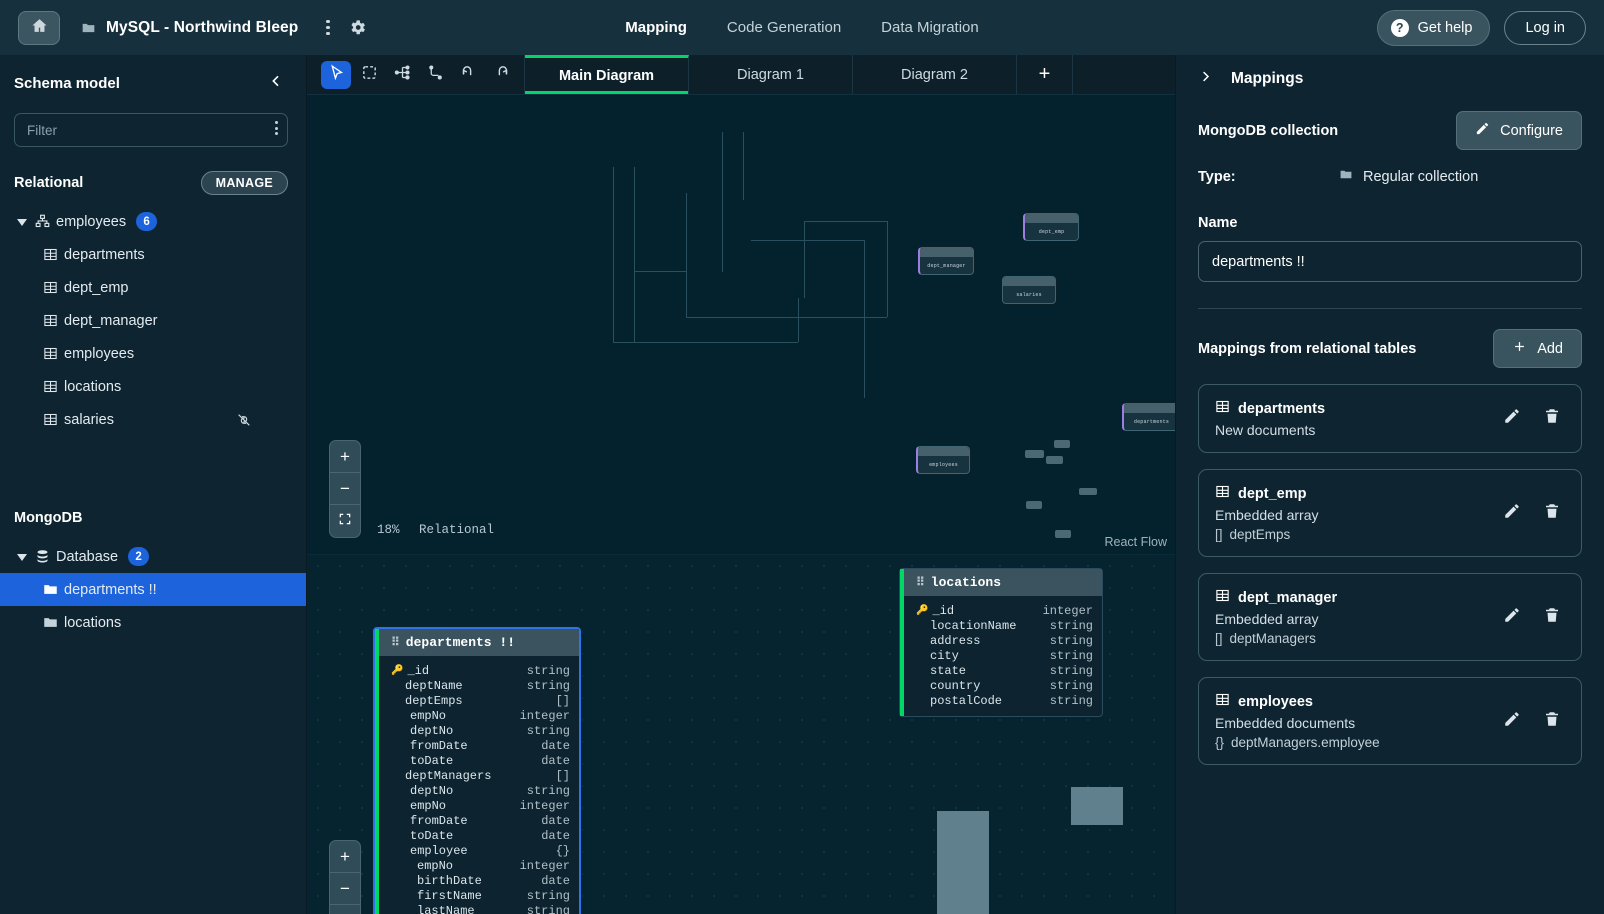 This screenshot has width=1604, height=914. I want to click on mapping-kind: New documents, so click(1265, 430).